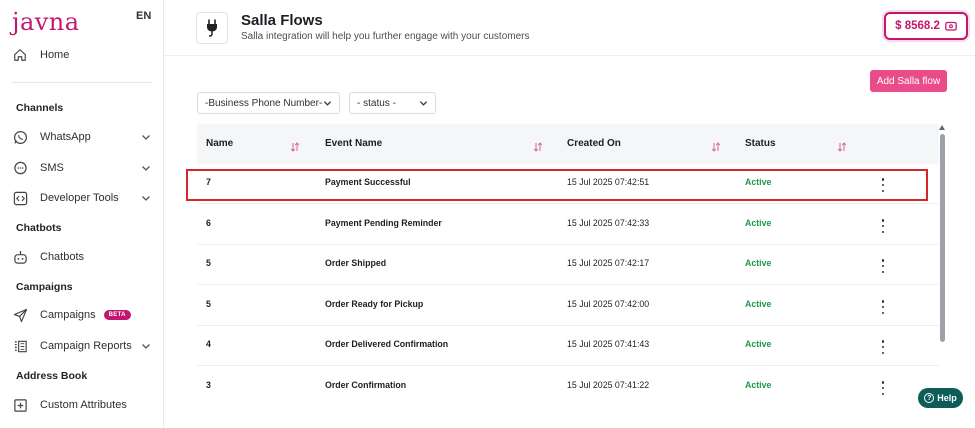 The height and width of the screenshot is (428, 975). I want to click on cell-event-name: Order Ready for Pickup, so click(374, 304).